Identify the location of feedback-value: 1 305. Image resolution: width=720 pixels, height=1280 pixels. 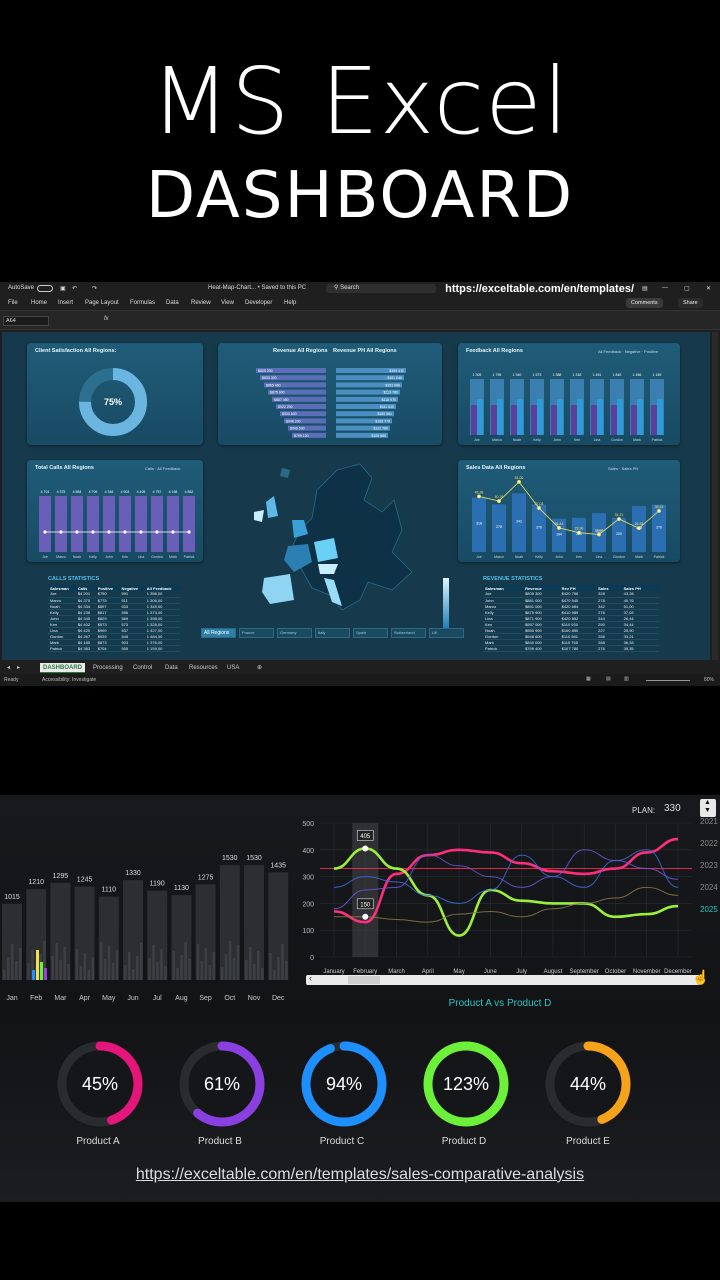
(477, 375).